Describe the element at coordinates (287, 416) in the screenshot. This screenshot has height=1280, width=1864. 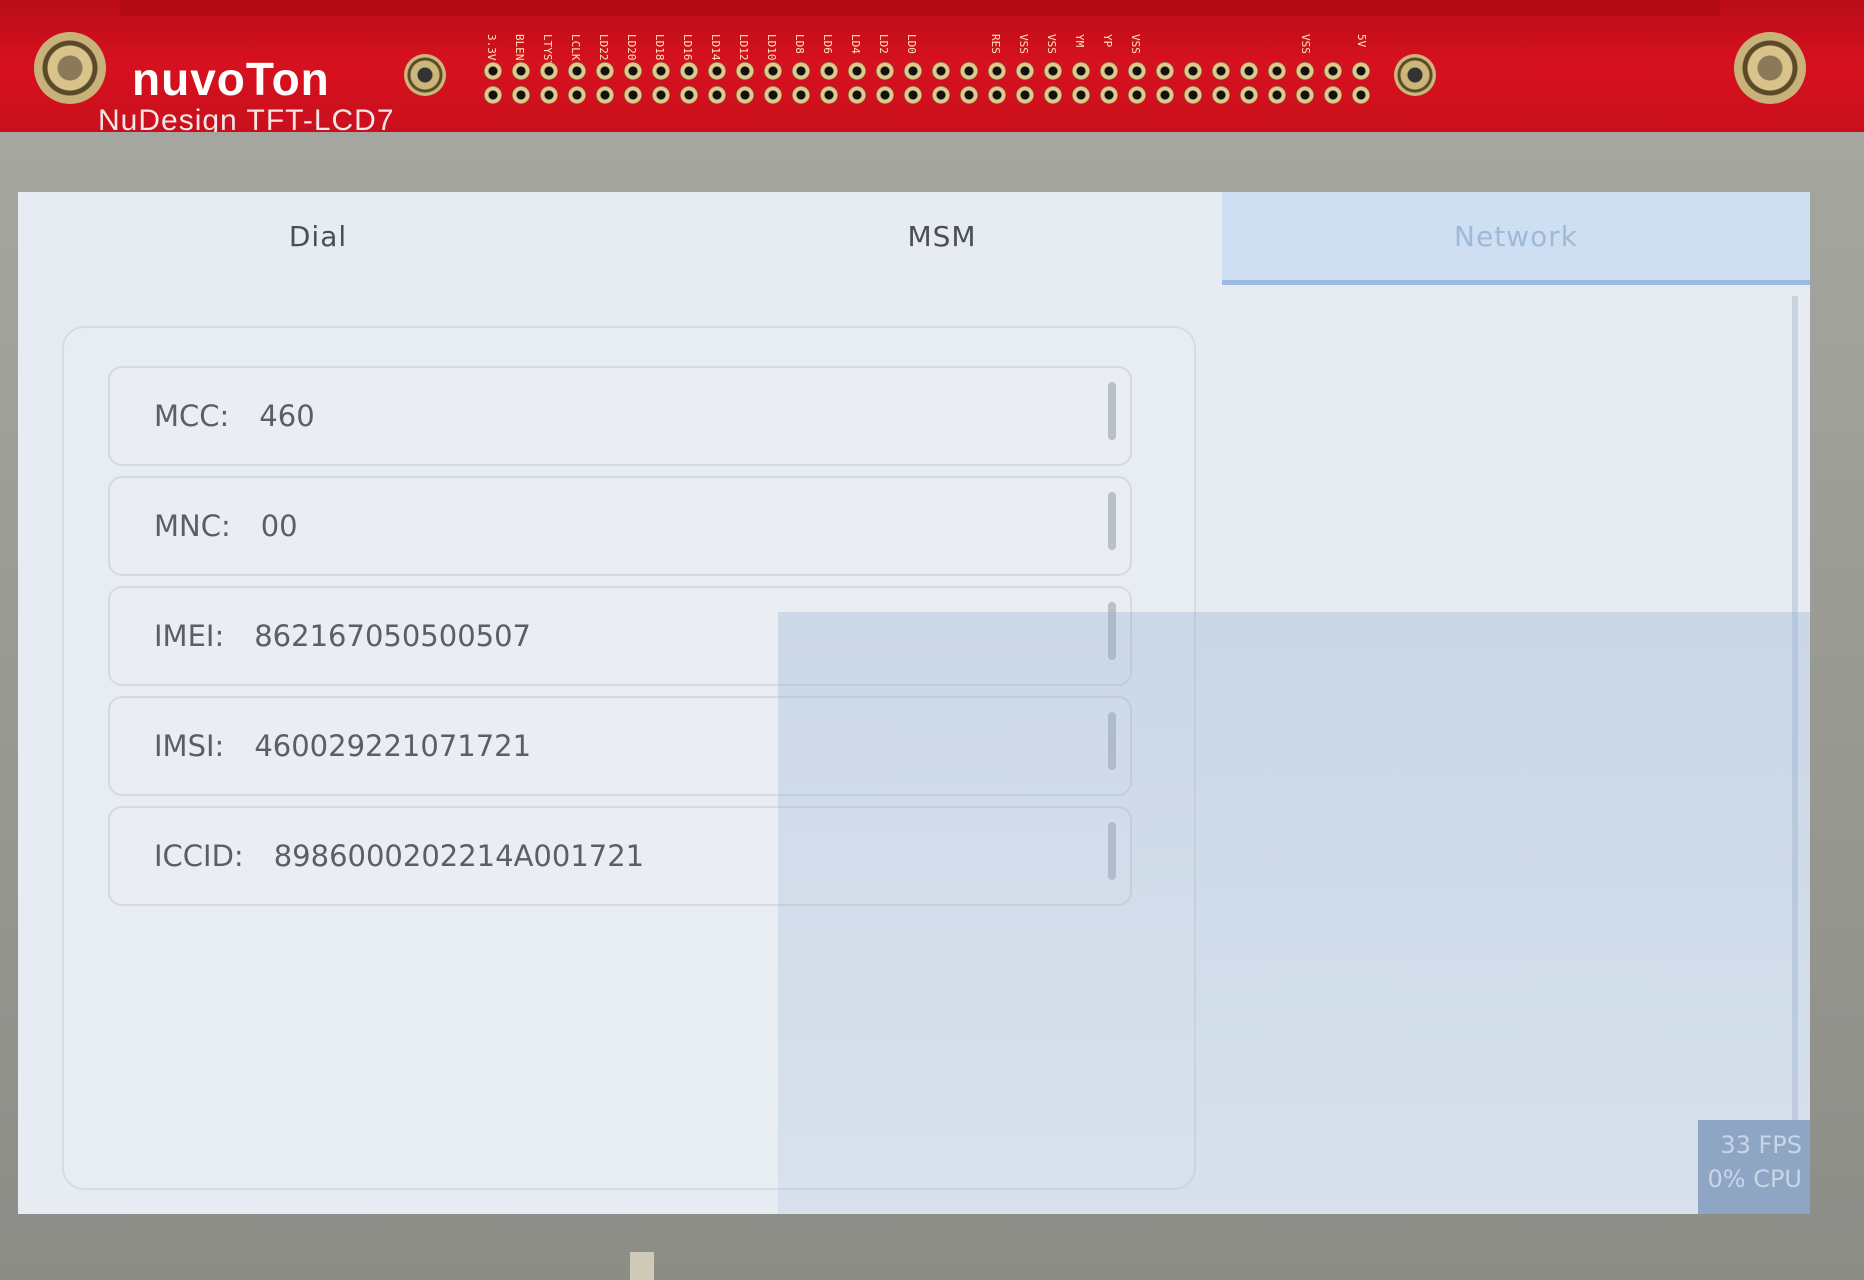
I see `mcc-value: 460` at that location.